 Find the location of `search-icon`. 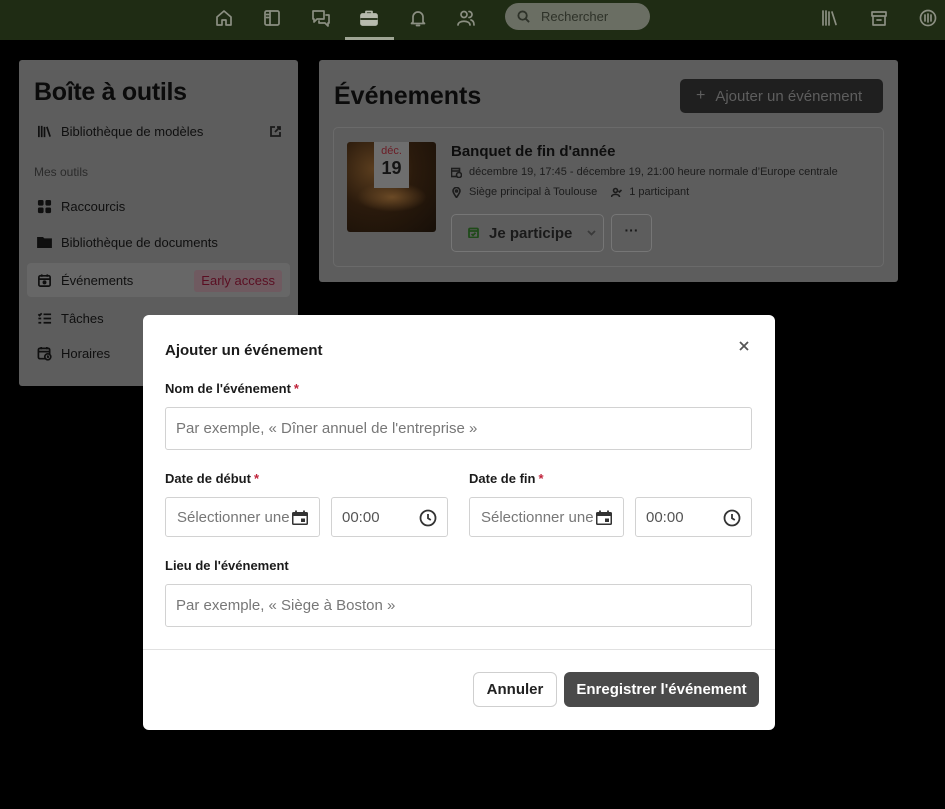

search-icon is located at coordinates (523, 16).